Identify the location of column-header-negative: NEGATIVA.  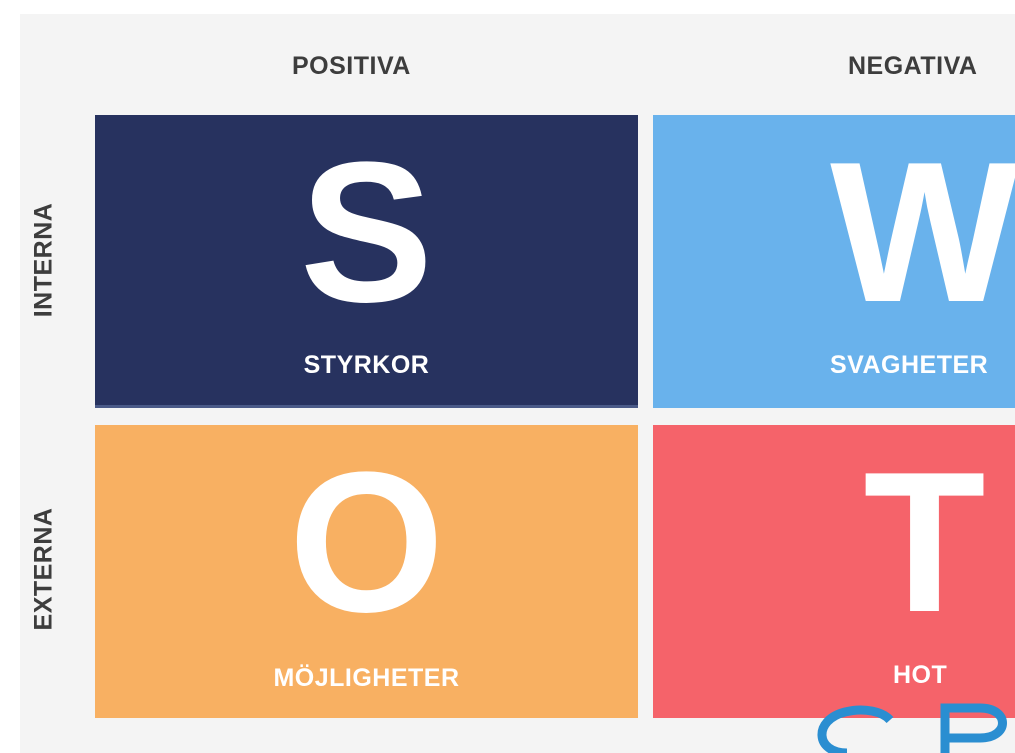
(913, 66).